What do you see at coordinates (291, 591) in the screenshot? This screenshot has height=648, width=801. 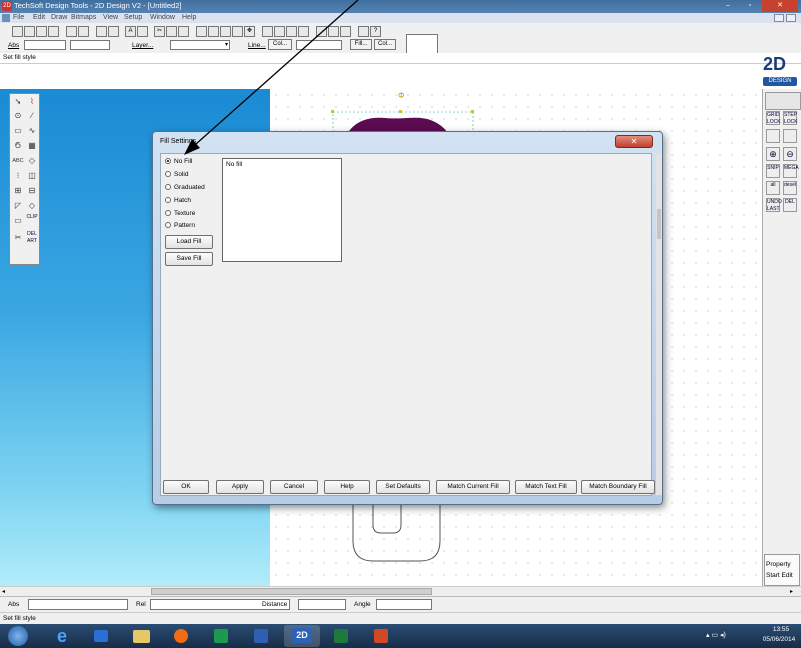 I see `scroll-thumb` at bounding box center [291, 591].